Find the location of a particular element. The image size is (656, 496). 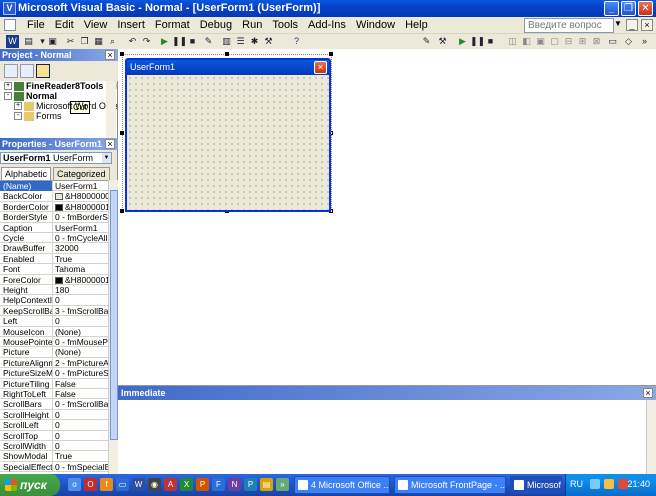

send-to-back-icon: ◧ is located at coordinates (526, 41).